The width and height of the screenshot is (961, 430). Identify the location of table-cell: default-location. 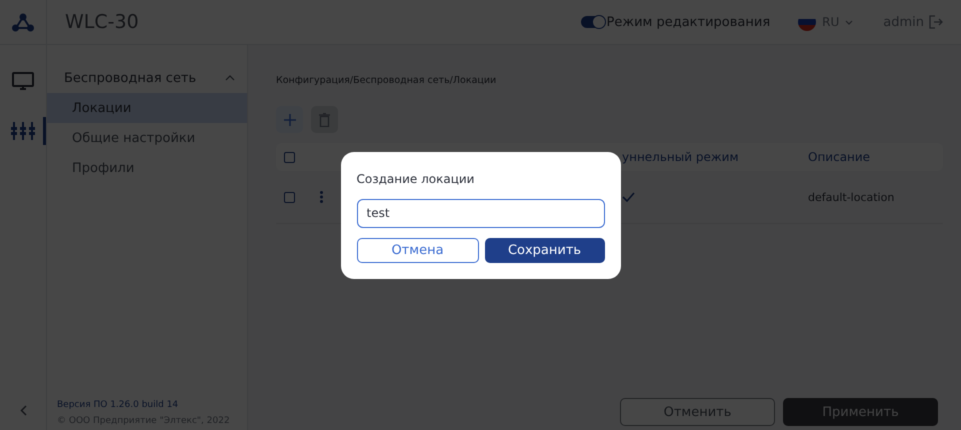
(851, 197).